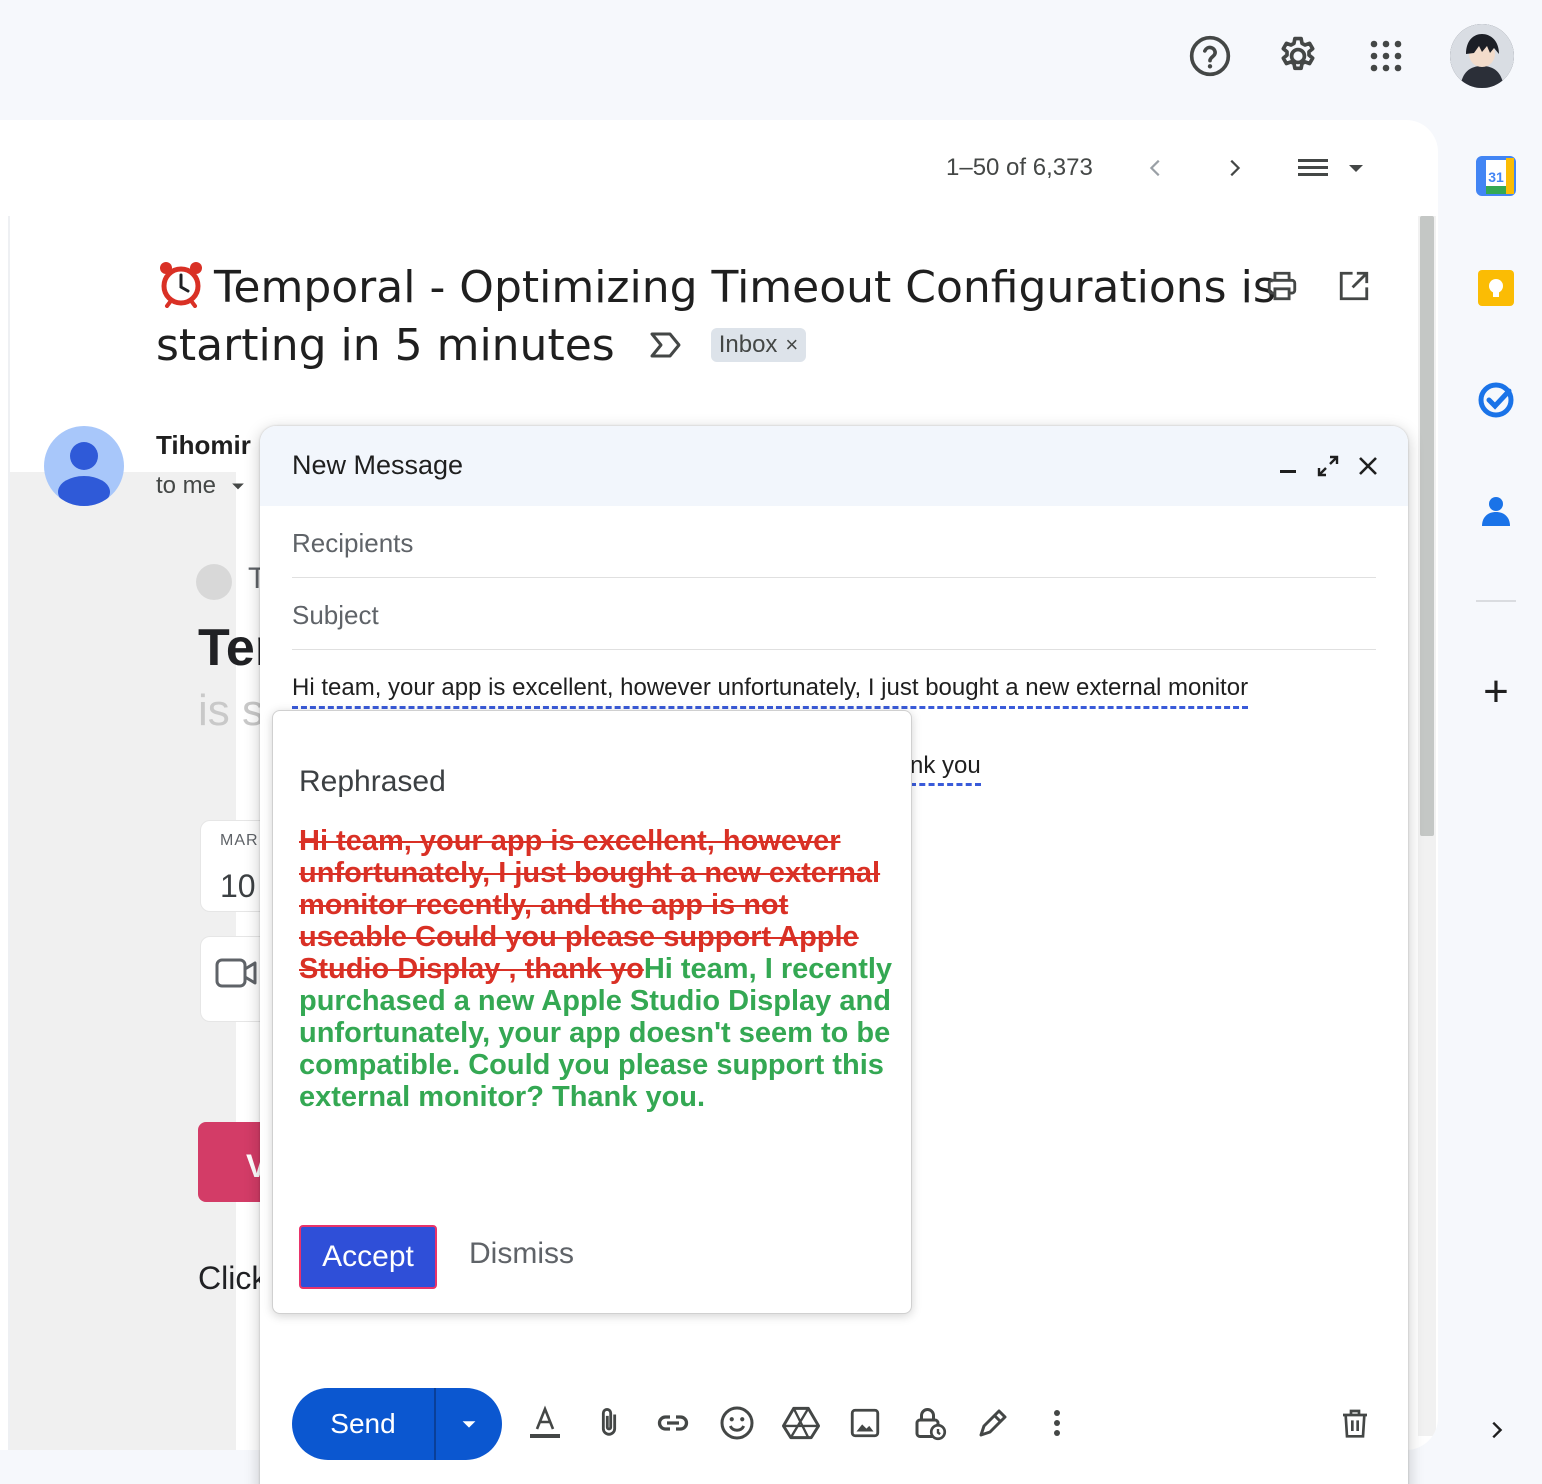 Image resolution: width=1542 pixels, height=1484 pixels. I want to click on body-click-text: Click, so click(233, 1278).